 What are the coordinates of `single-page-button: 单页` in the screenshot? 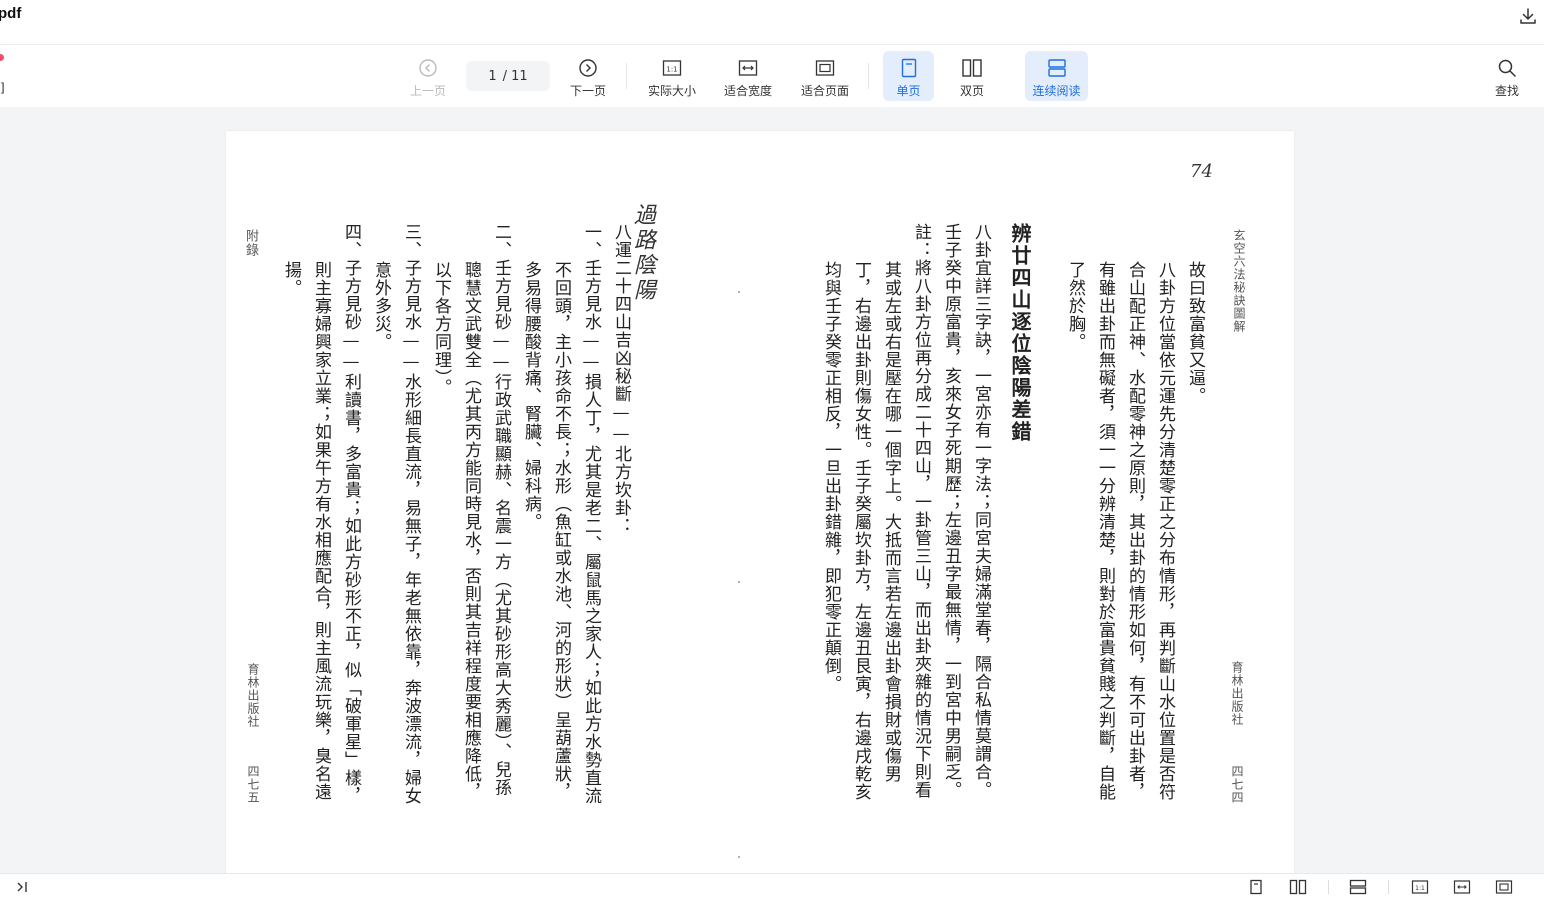 It's located at (908, 76).